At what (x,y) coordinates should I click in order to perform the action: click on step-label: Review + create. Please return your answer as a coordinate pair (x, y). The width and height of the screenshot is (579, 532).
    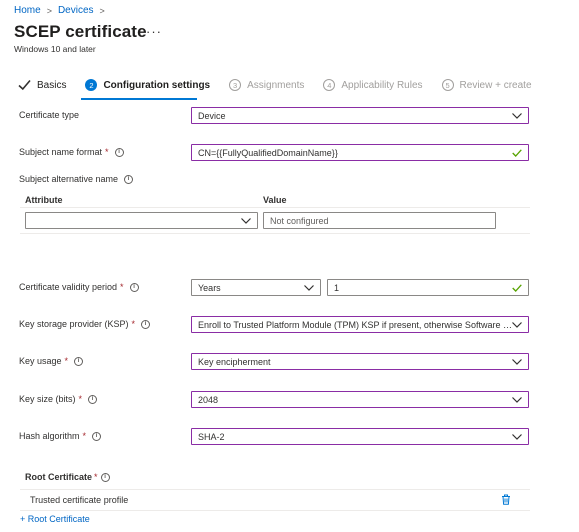
    Looking at the image, I should click on (495, 85).